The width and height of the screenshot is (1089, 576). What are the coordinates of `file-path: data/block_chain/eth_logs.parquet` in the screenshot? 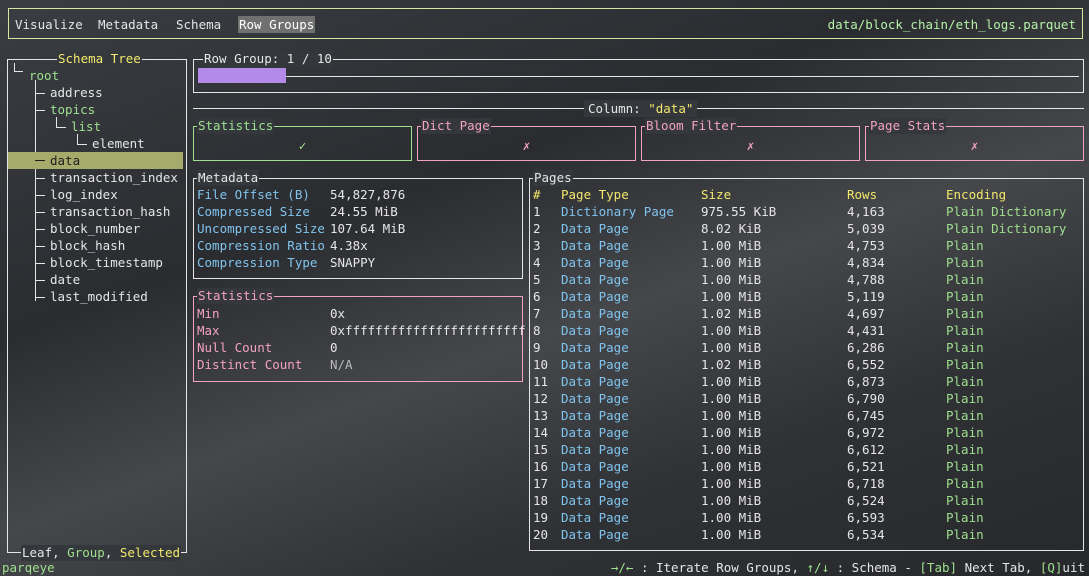 It's located at (951, 24).